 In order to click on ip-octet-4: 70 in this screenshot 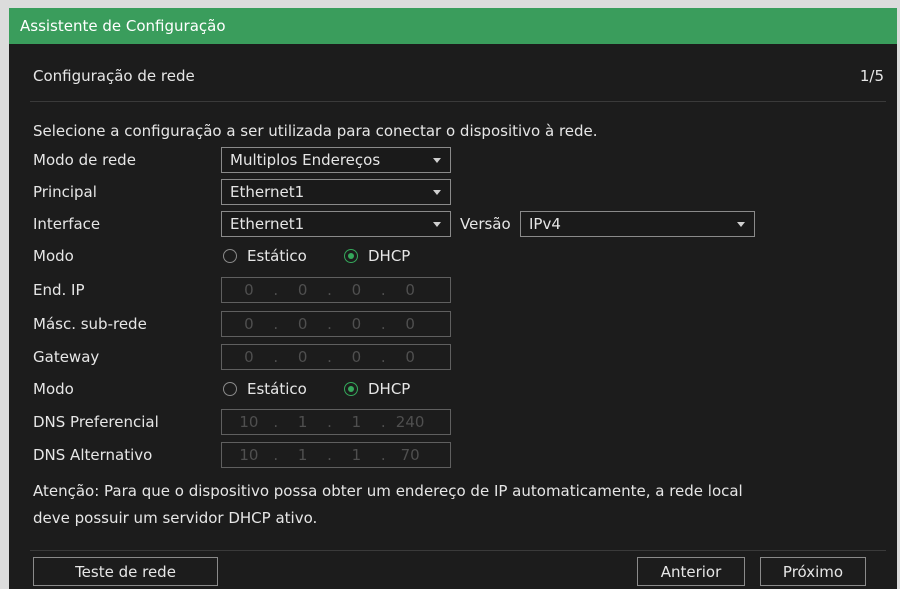, I will do `click(410, 455)`.